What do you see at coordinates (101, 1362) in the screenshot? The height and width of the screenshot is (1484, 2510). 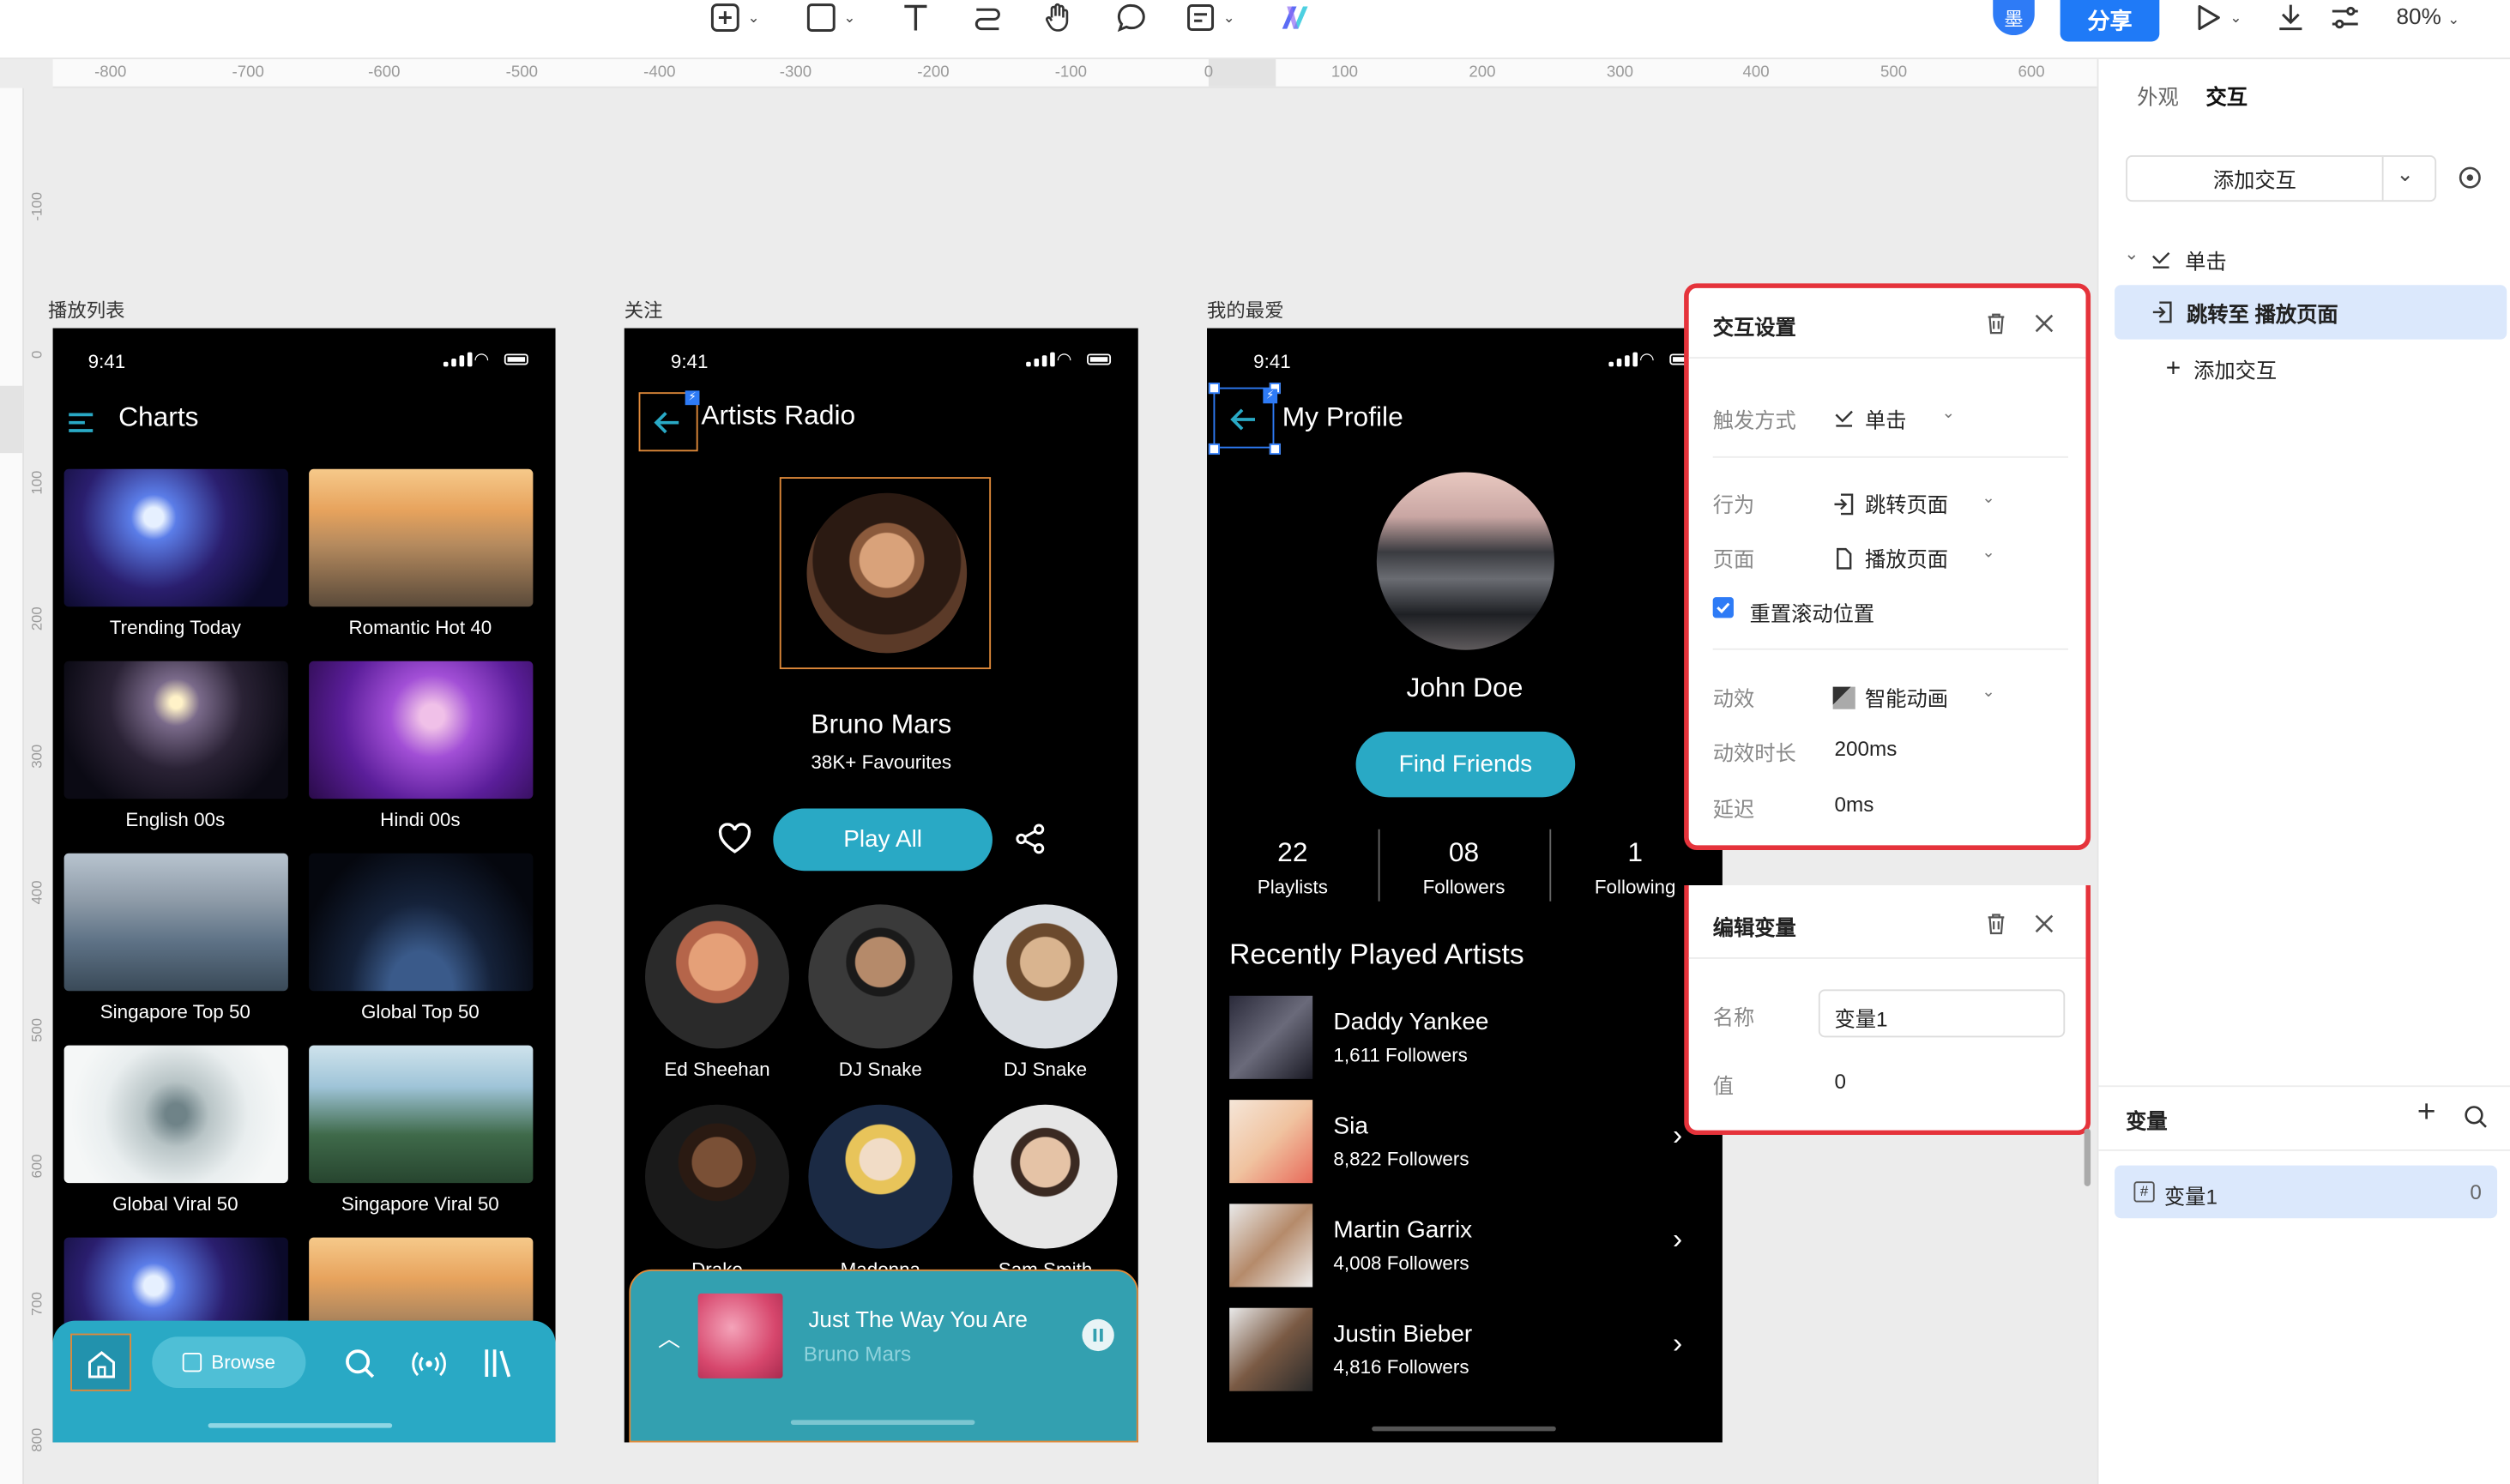 I see `home-tab` at bounding box center [101, 1362].